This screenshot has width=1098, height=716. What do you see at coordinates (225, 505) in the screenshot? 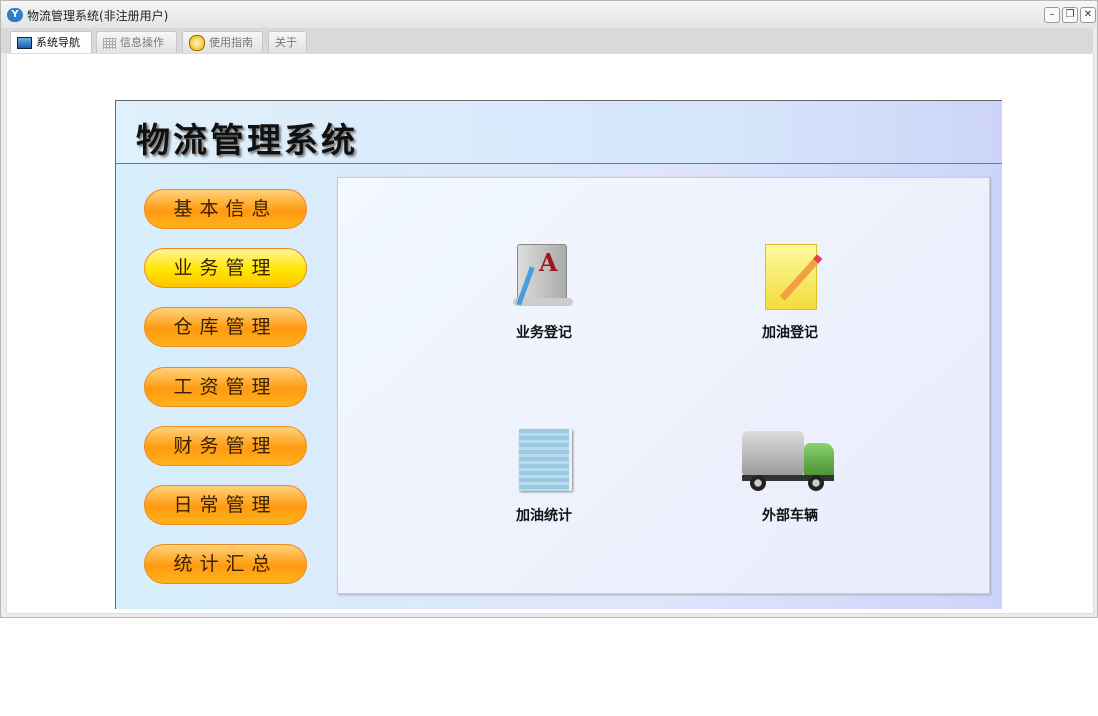
I see `menu-daily-mgmt: 日常管理` at bounding box center [225, 505].